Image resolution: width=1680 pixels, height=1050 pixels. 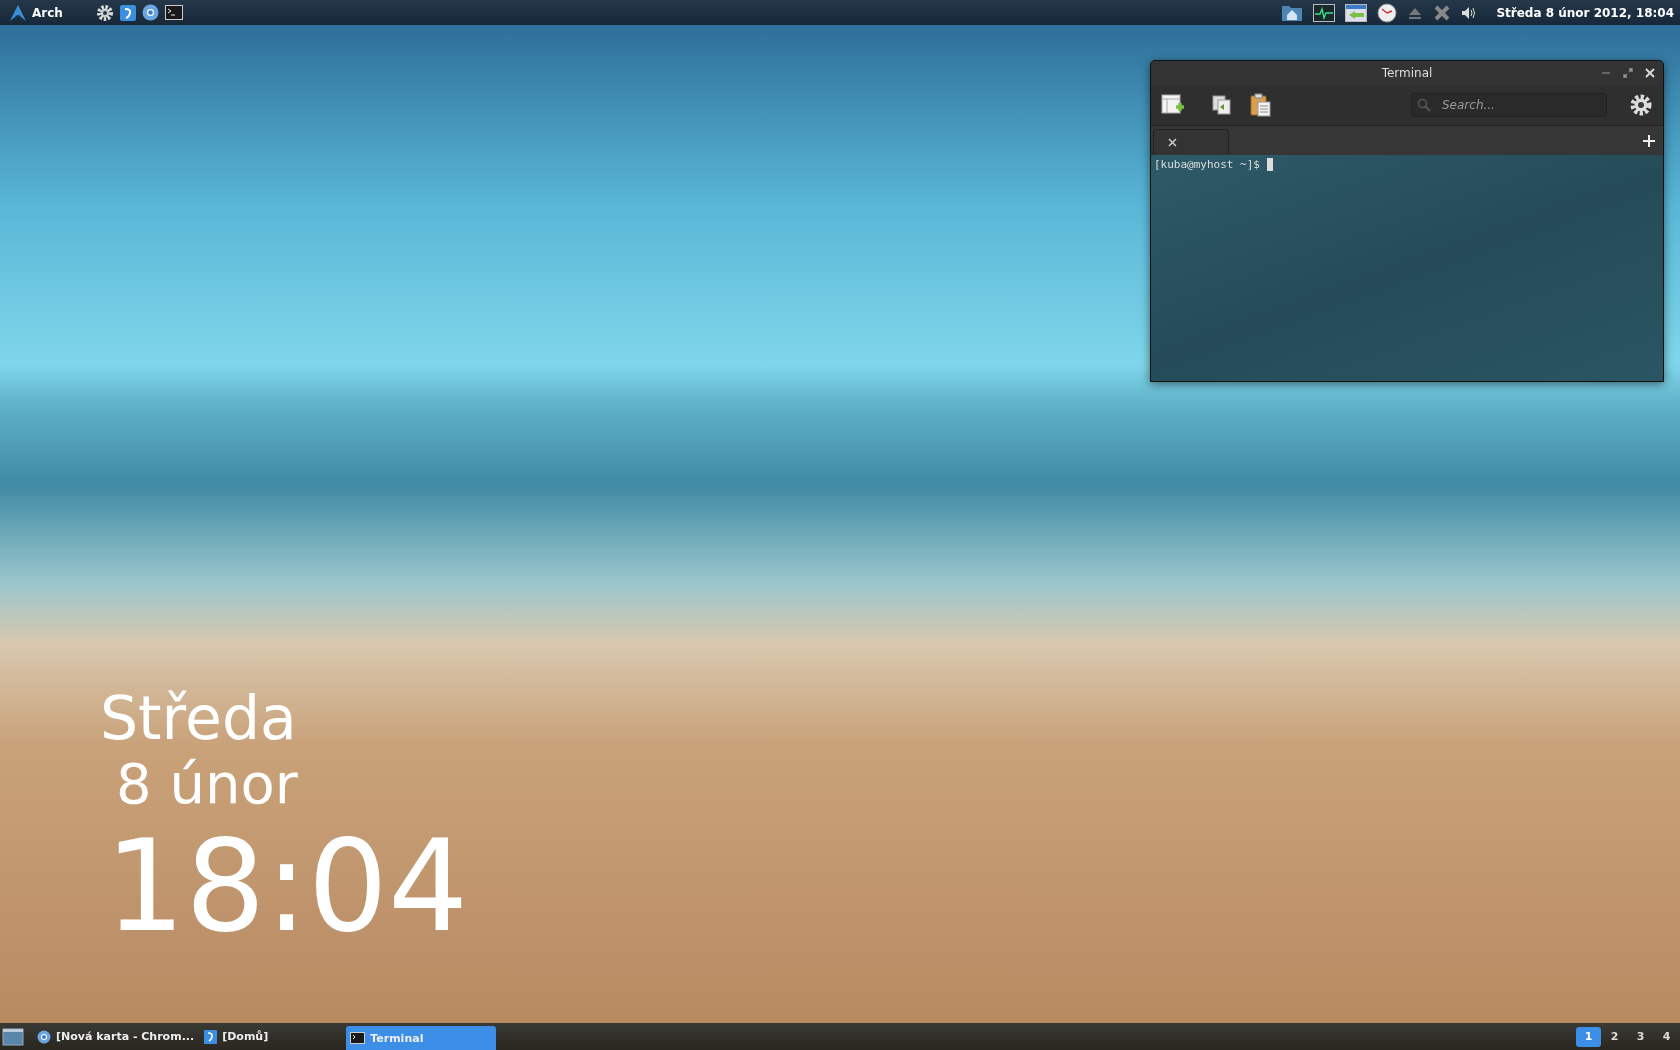 I want to click on clock-gauge-icon, so click(x=1387, y=12).